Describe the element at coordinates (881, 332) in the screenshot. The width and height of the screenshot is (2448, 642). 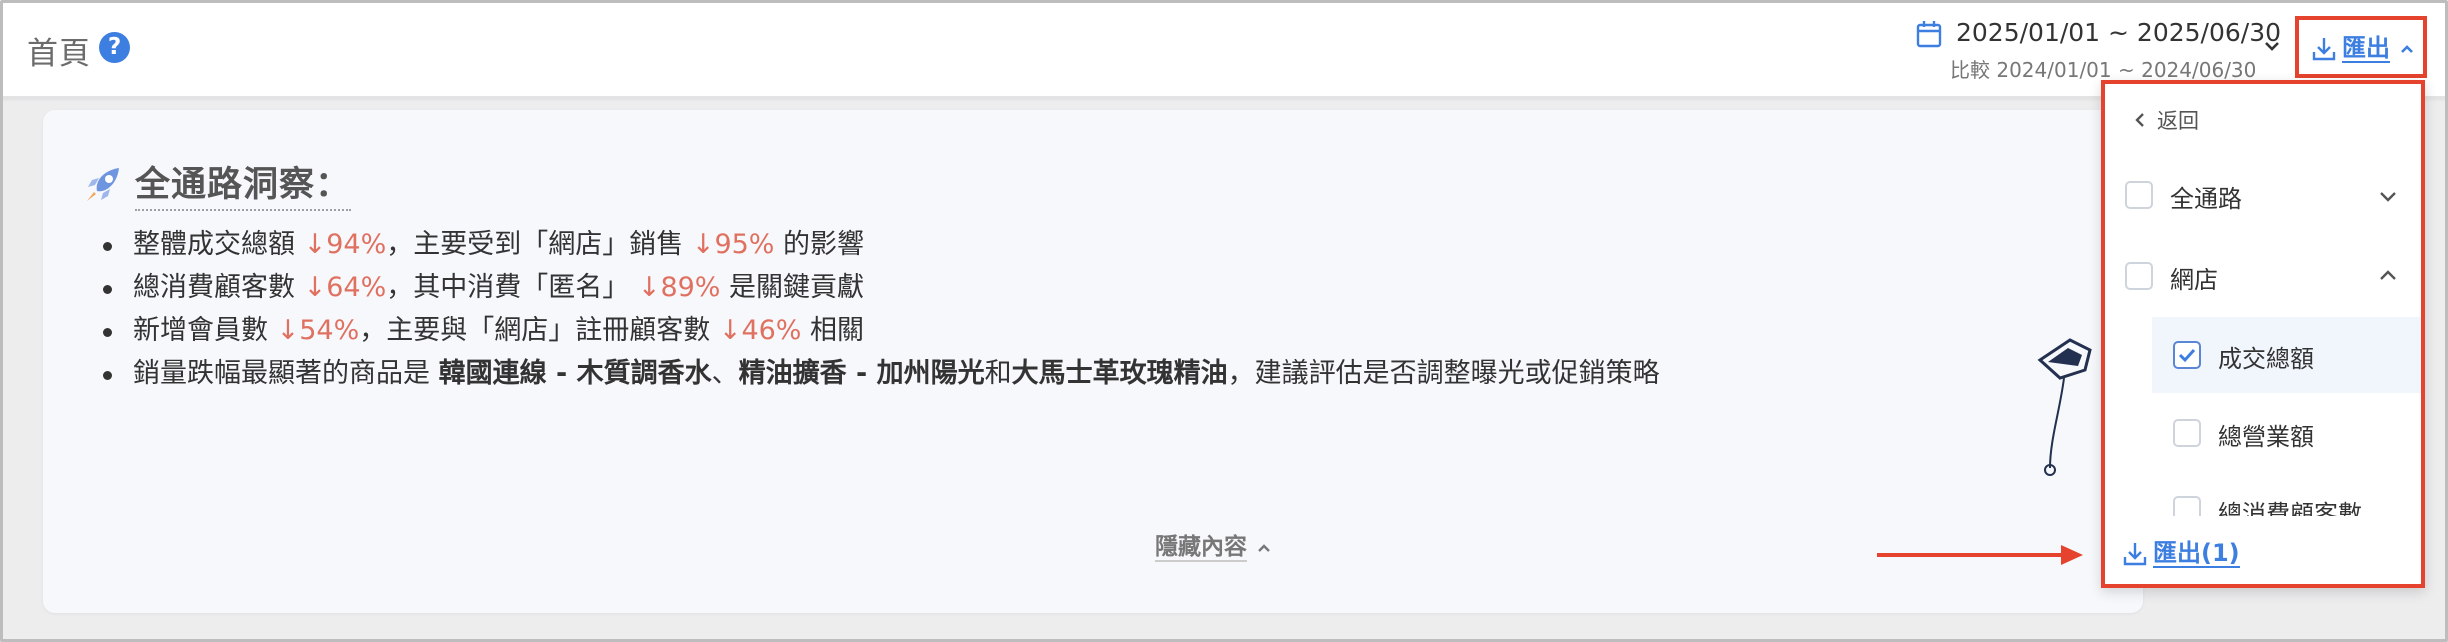
I see `insight-line: 新增會員數 ↓54%，主要與「網店」註冊顧客數 ↓46% 相關` at that location.